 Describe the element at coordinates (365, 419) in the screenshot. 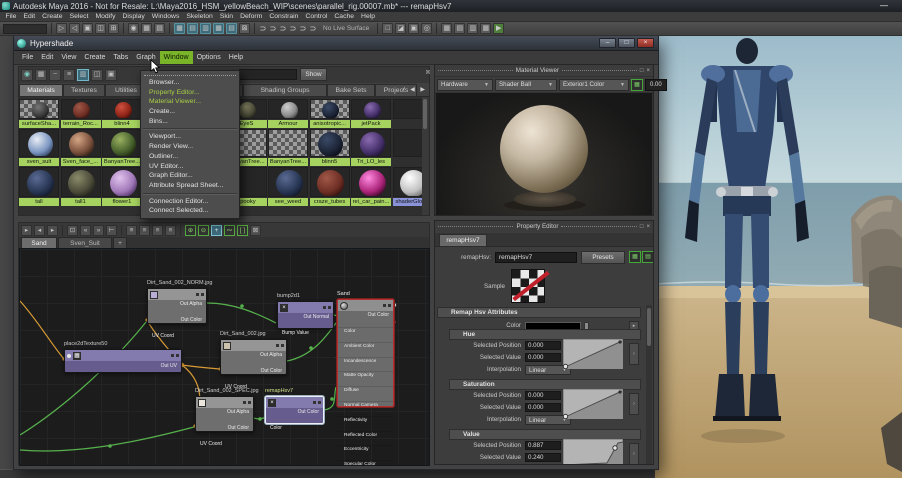

I see `port-reflectivity: Reflectivity` at that location.